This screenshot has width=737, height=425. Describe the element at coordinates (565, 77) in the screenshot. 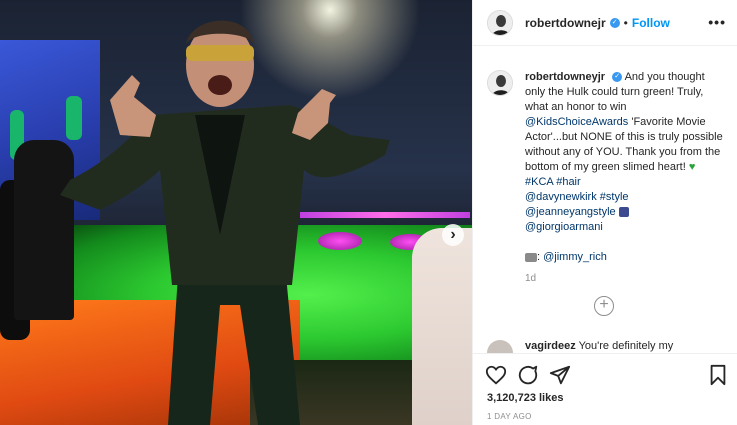

I see `caption-username: robertdowneyjr` at that location.